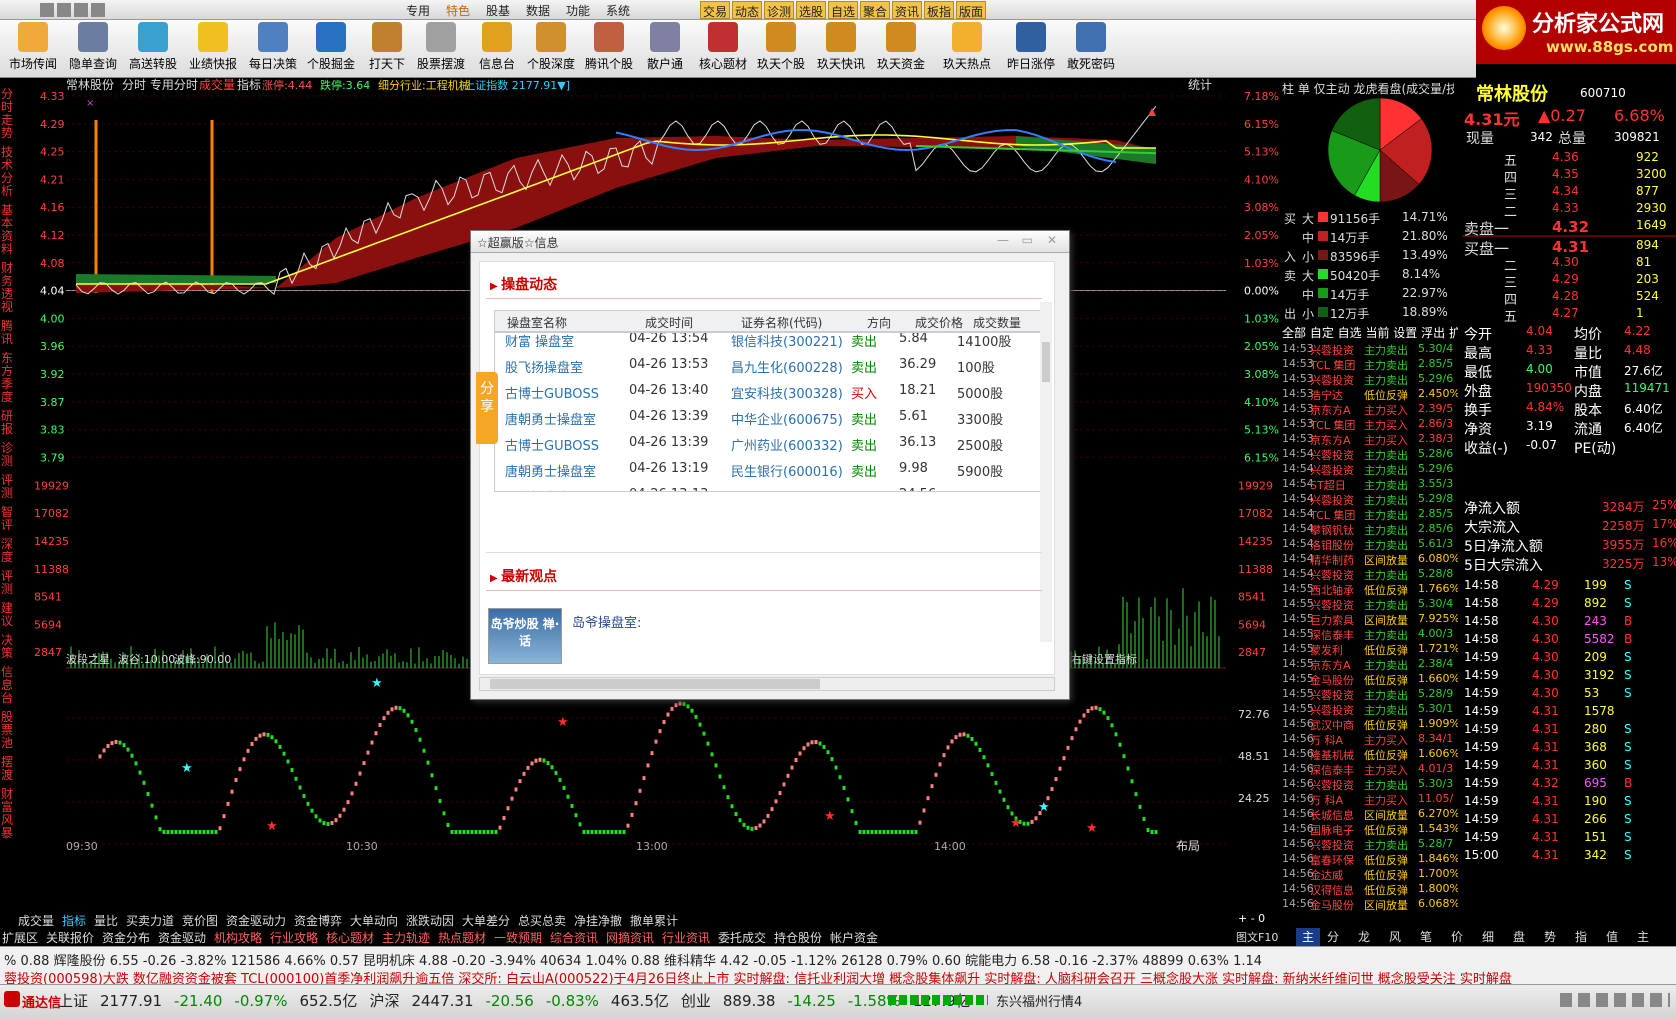 Image resolution: width=1676 pixels, height=1019 pixels. Describe the element at coordinates (20, 937) in the screenshot. I see `info-tab: 扩展区` at that location.